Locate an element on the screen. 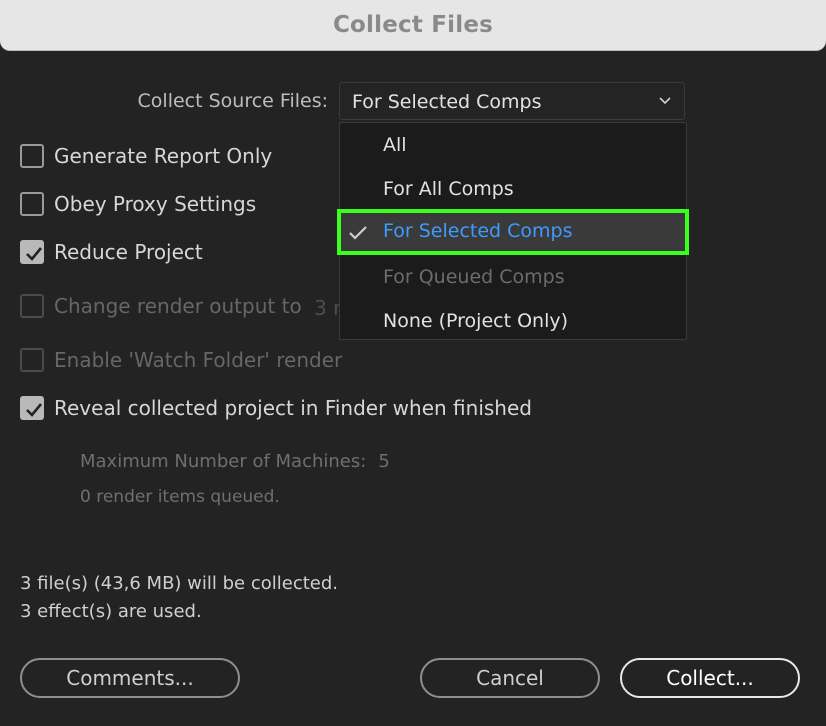 The height and width of the screenshot is (726, 826). collect-source-value: For Selected Comps is located at coordinates (447, 102).